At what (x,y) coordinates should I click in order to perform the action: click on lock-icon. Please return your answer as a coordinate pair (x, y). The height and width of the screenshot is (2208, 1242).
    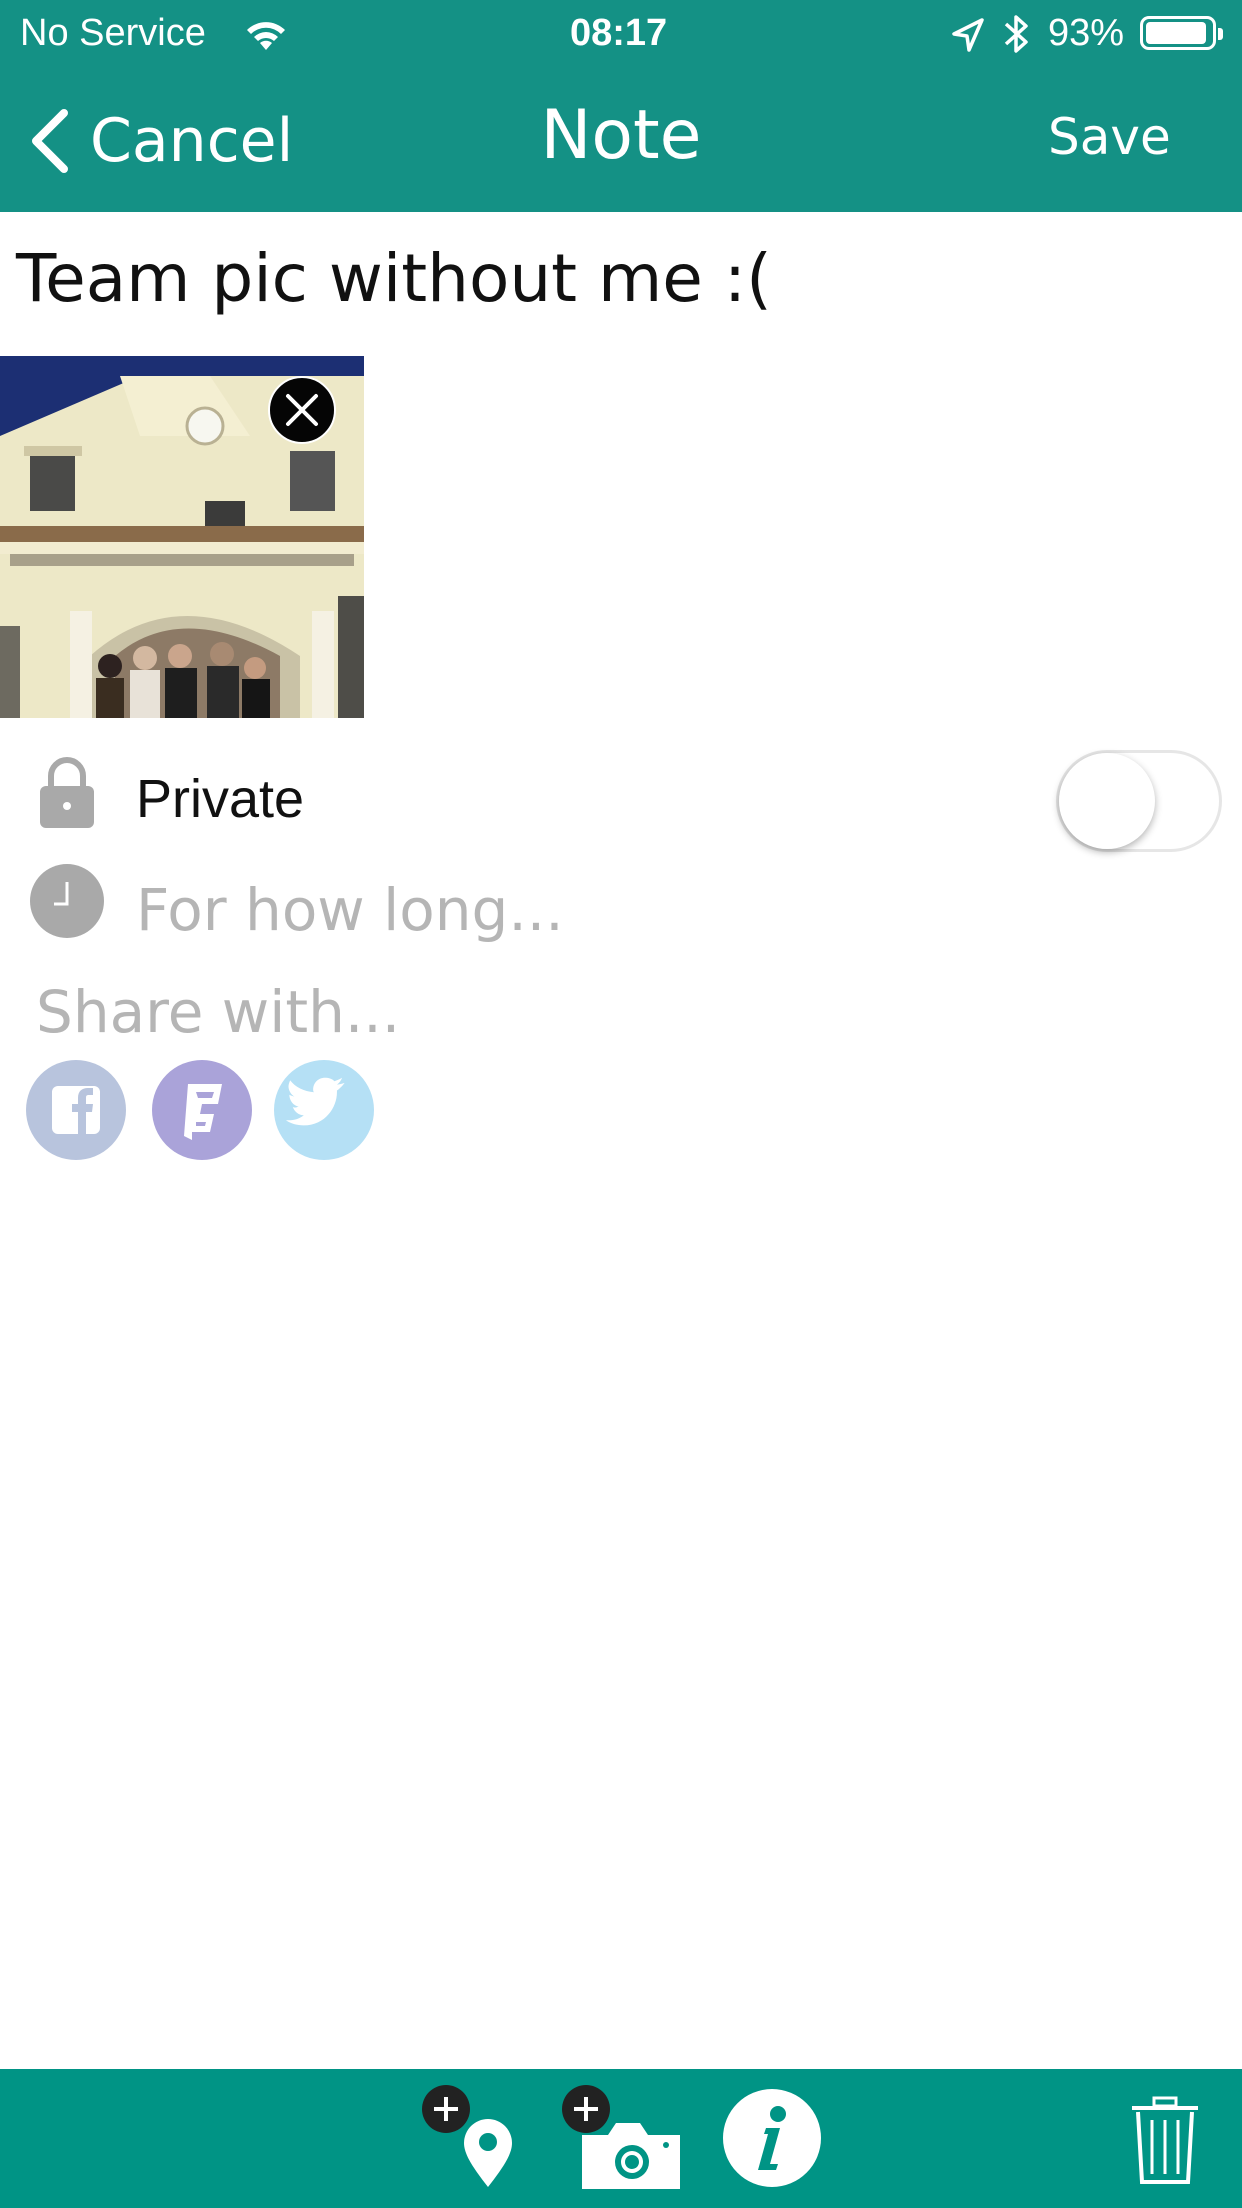
    Looking at the image, I should click on (67, 792).